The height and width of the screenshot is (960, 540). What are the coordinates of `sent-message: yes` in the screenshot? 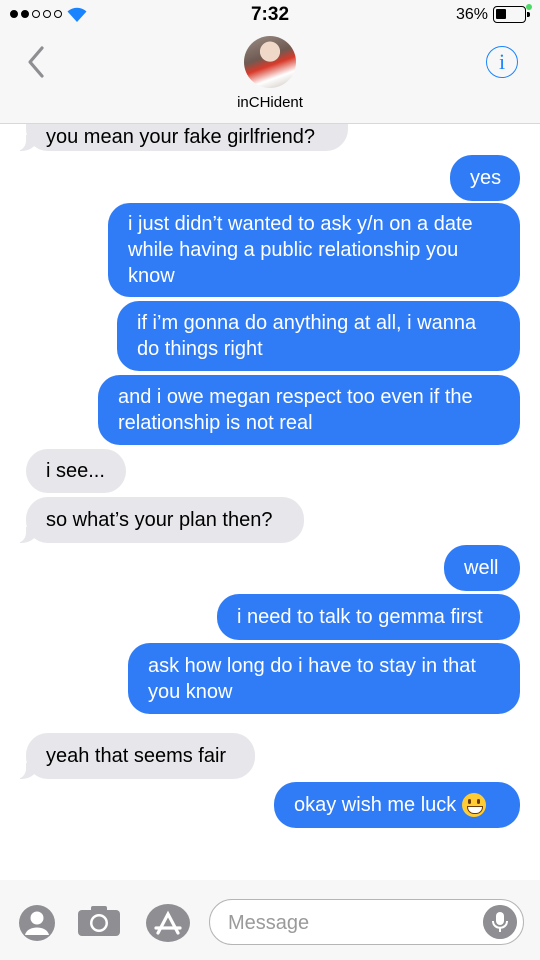 It's located at (485, 178).